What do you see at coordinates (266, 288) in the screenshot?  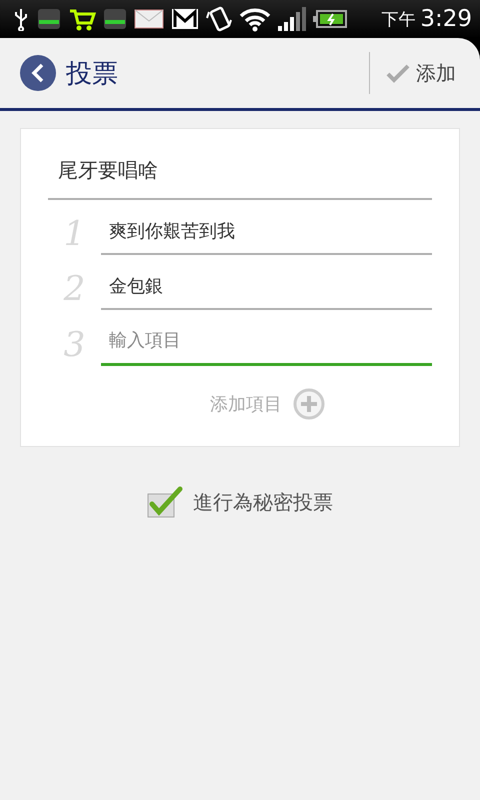 I see `option-field: 金包銀` at bounding box center [266, 288].